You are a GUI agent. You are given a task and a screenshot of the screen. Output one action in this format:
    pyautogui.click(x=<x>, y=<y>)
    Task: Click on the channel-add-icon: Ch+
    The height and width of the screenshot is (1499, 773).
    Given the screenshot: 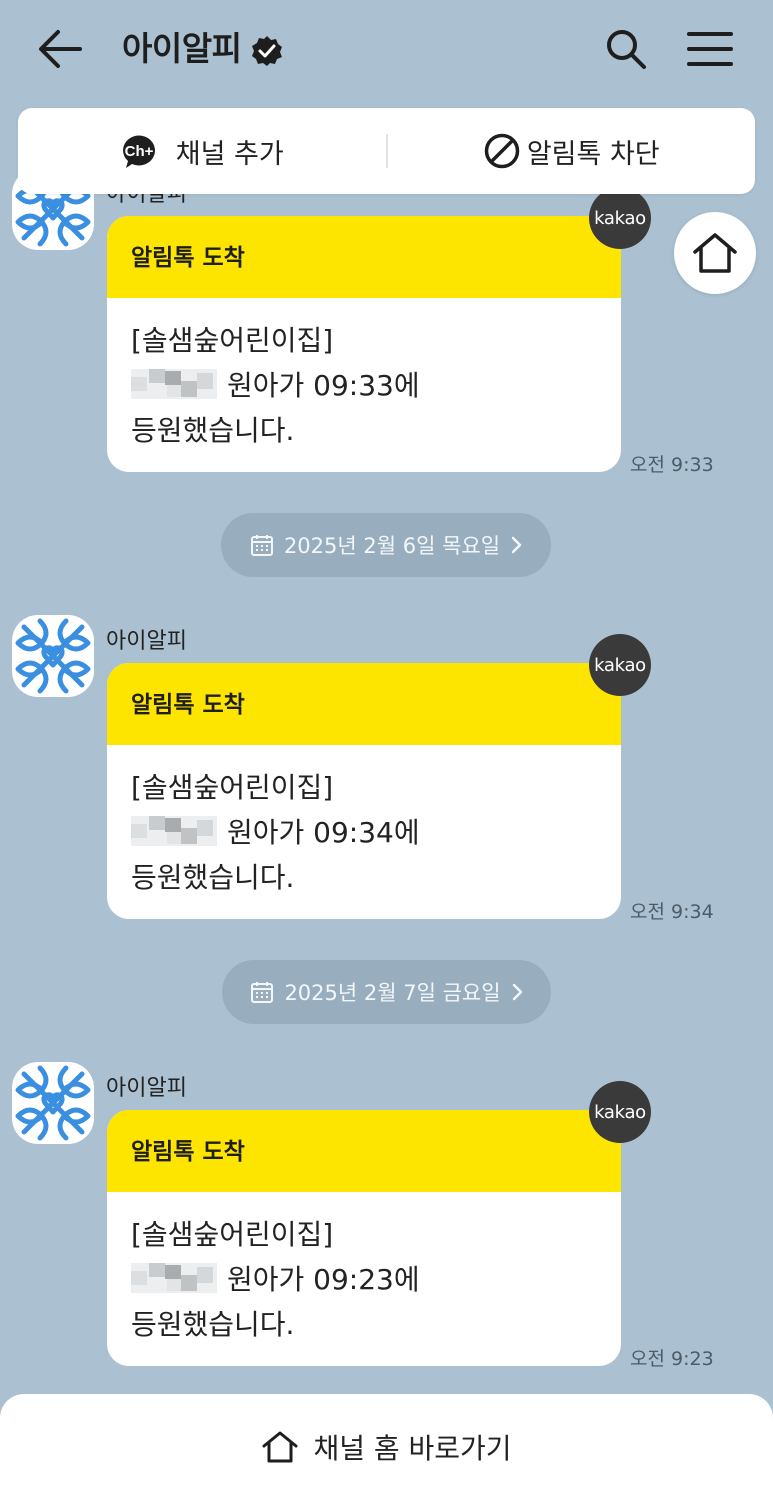 What is the action you would take?
    pyautogui.click(x=145, y=151)
    